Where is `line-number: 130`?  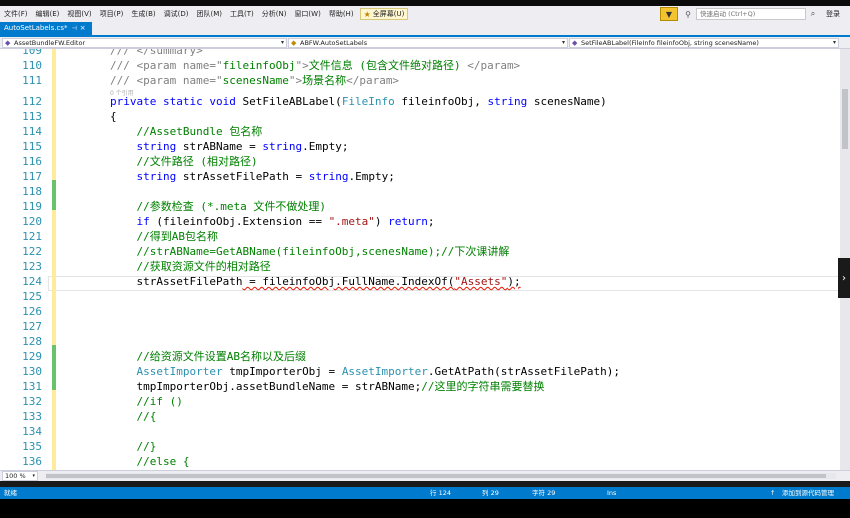 line-number: 130 is located at coordinates (32, 371).